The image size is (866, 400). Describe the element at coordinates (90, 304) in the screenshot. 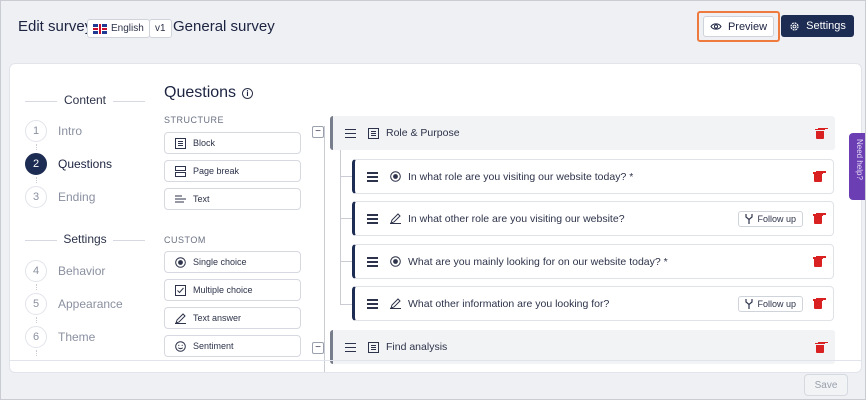

I see `nav-label: Appearance` at that location.